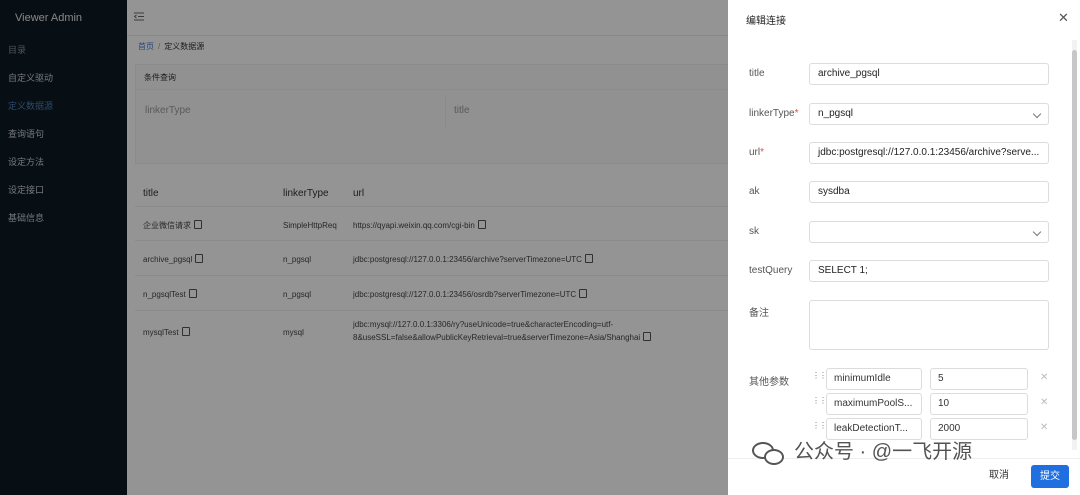 This screenshot has height=495, width=1080. Describe the element at coordinates (772, 113) in the screenshot. I see `linkertype-label: linkerType` at that location.